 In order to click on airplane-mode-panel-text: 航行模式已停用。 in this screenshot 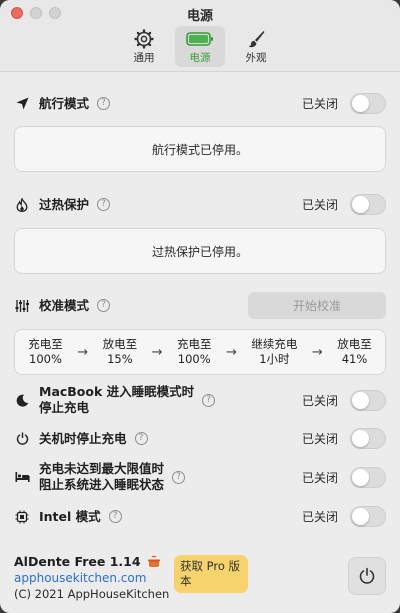, I will do `click(199, 149)`.